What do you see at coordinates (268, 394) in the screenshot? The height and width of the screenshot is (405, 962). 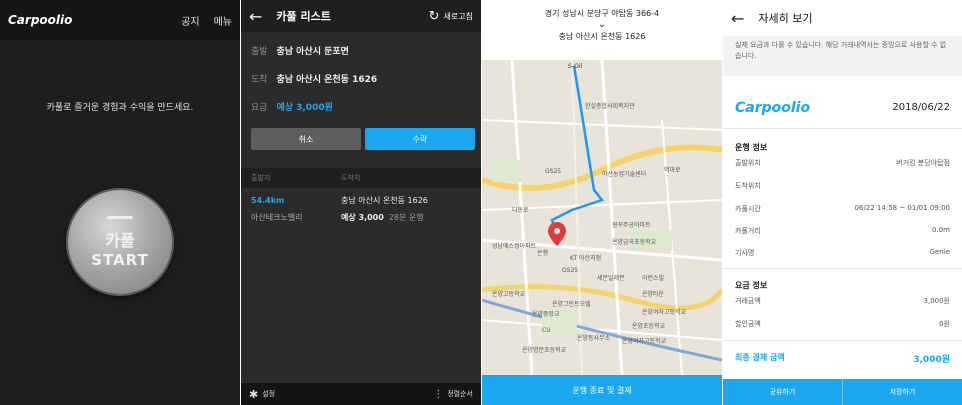 I see `settings-label: 설정` at bounding box center [268, 394].